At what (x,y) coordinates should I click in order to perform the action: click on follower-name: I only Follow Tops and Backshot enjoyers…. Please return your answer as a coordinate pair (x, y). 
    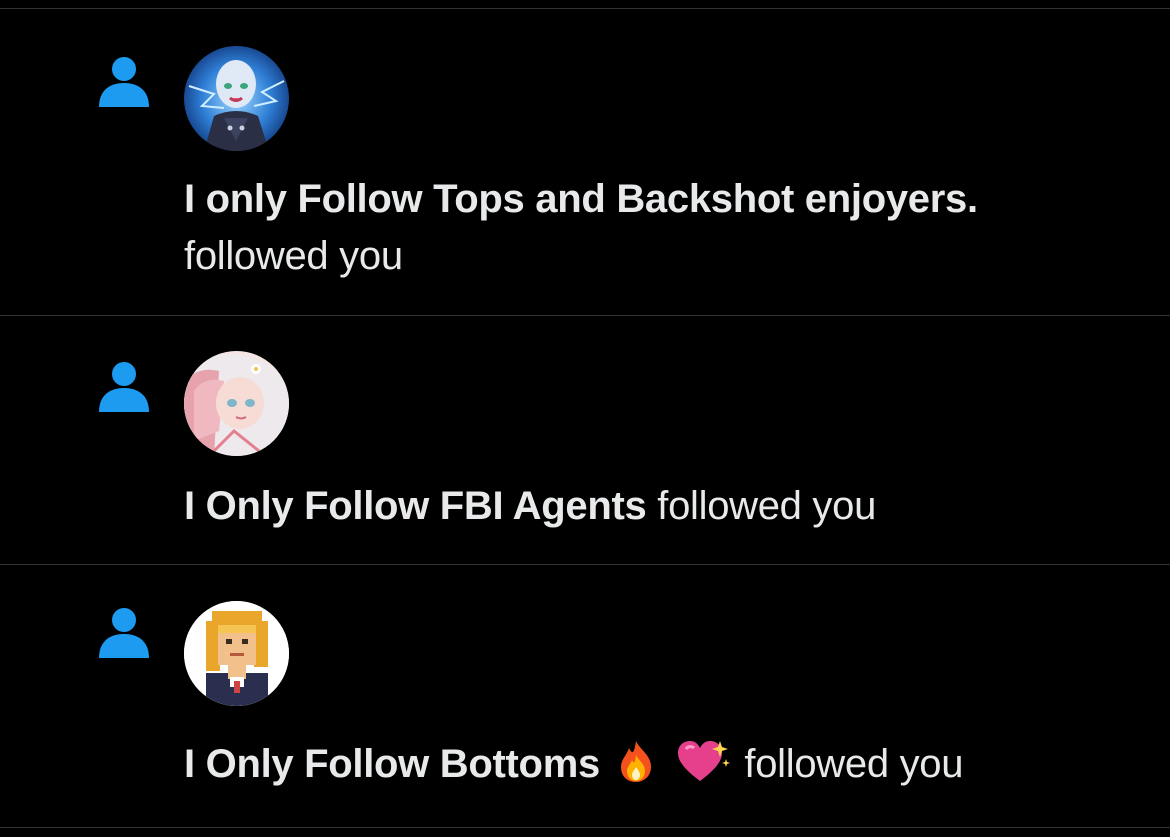
    Looking at the image, I should click on (581, 199).